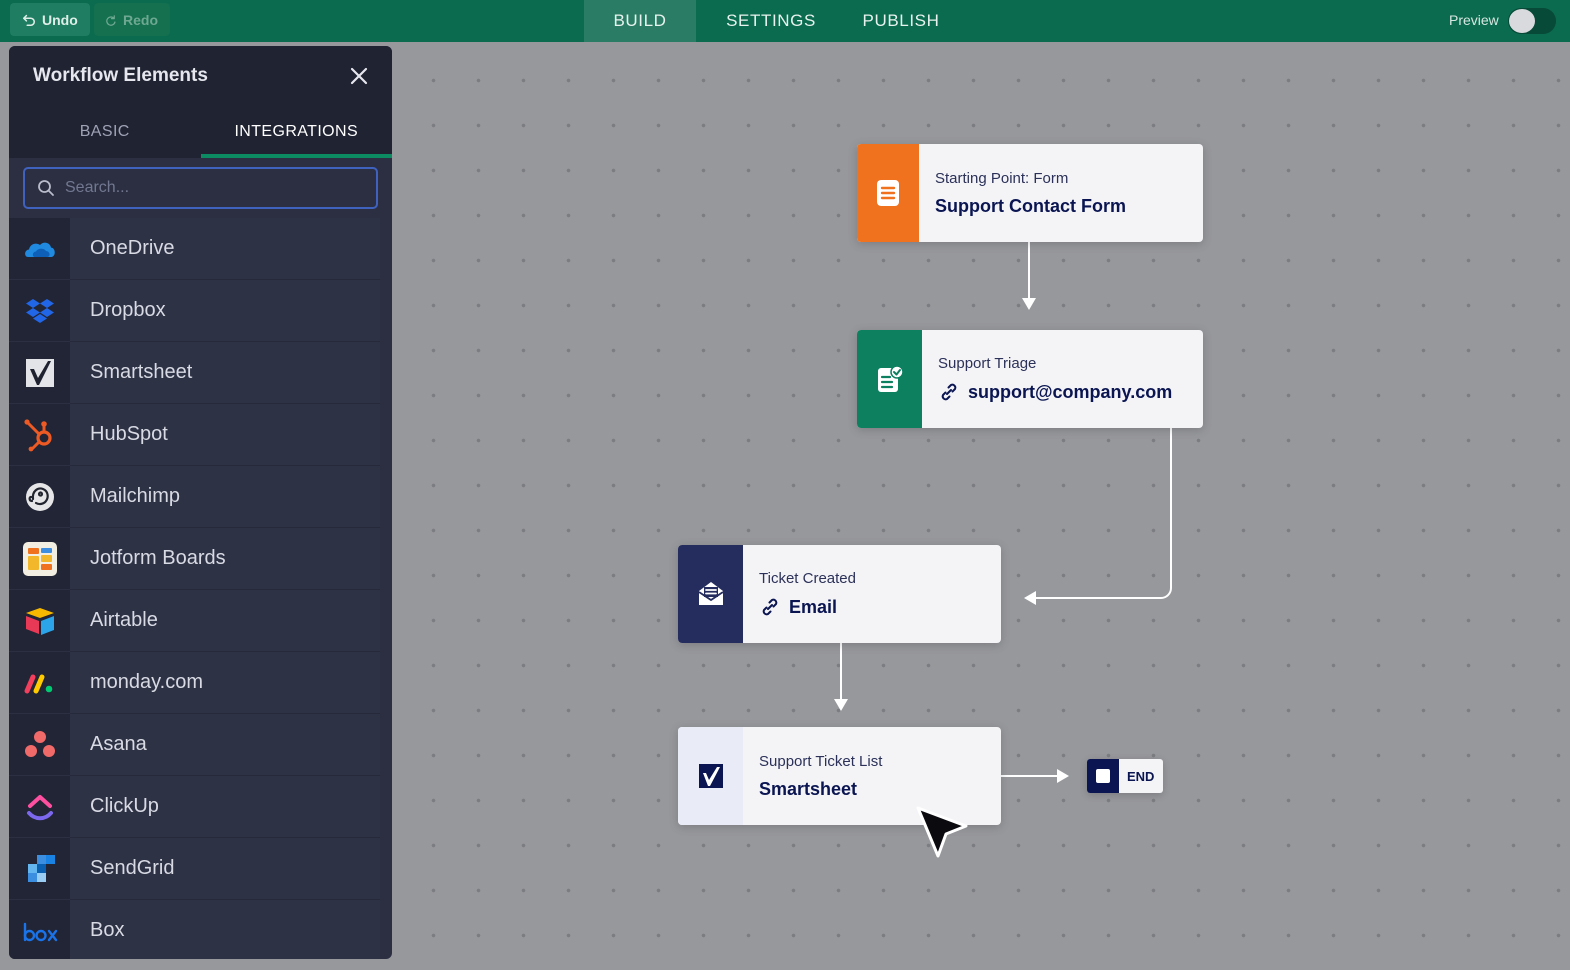 This screenshot has height=970, width=1570. Describe the element at coordinates (1104, 513) in the screenshot. I see `connector-triage-to-ticket` at that location.